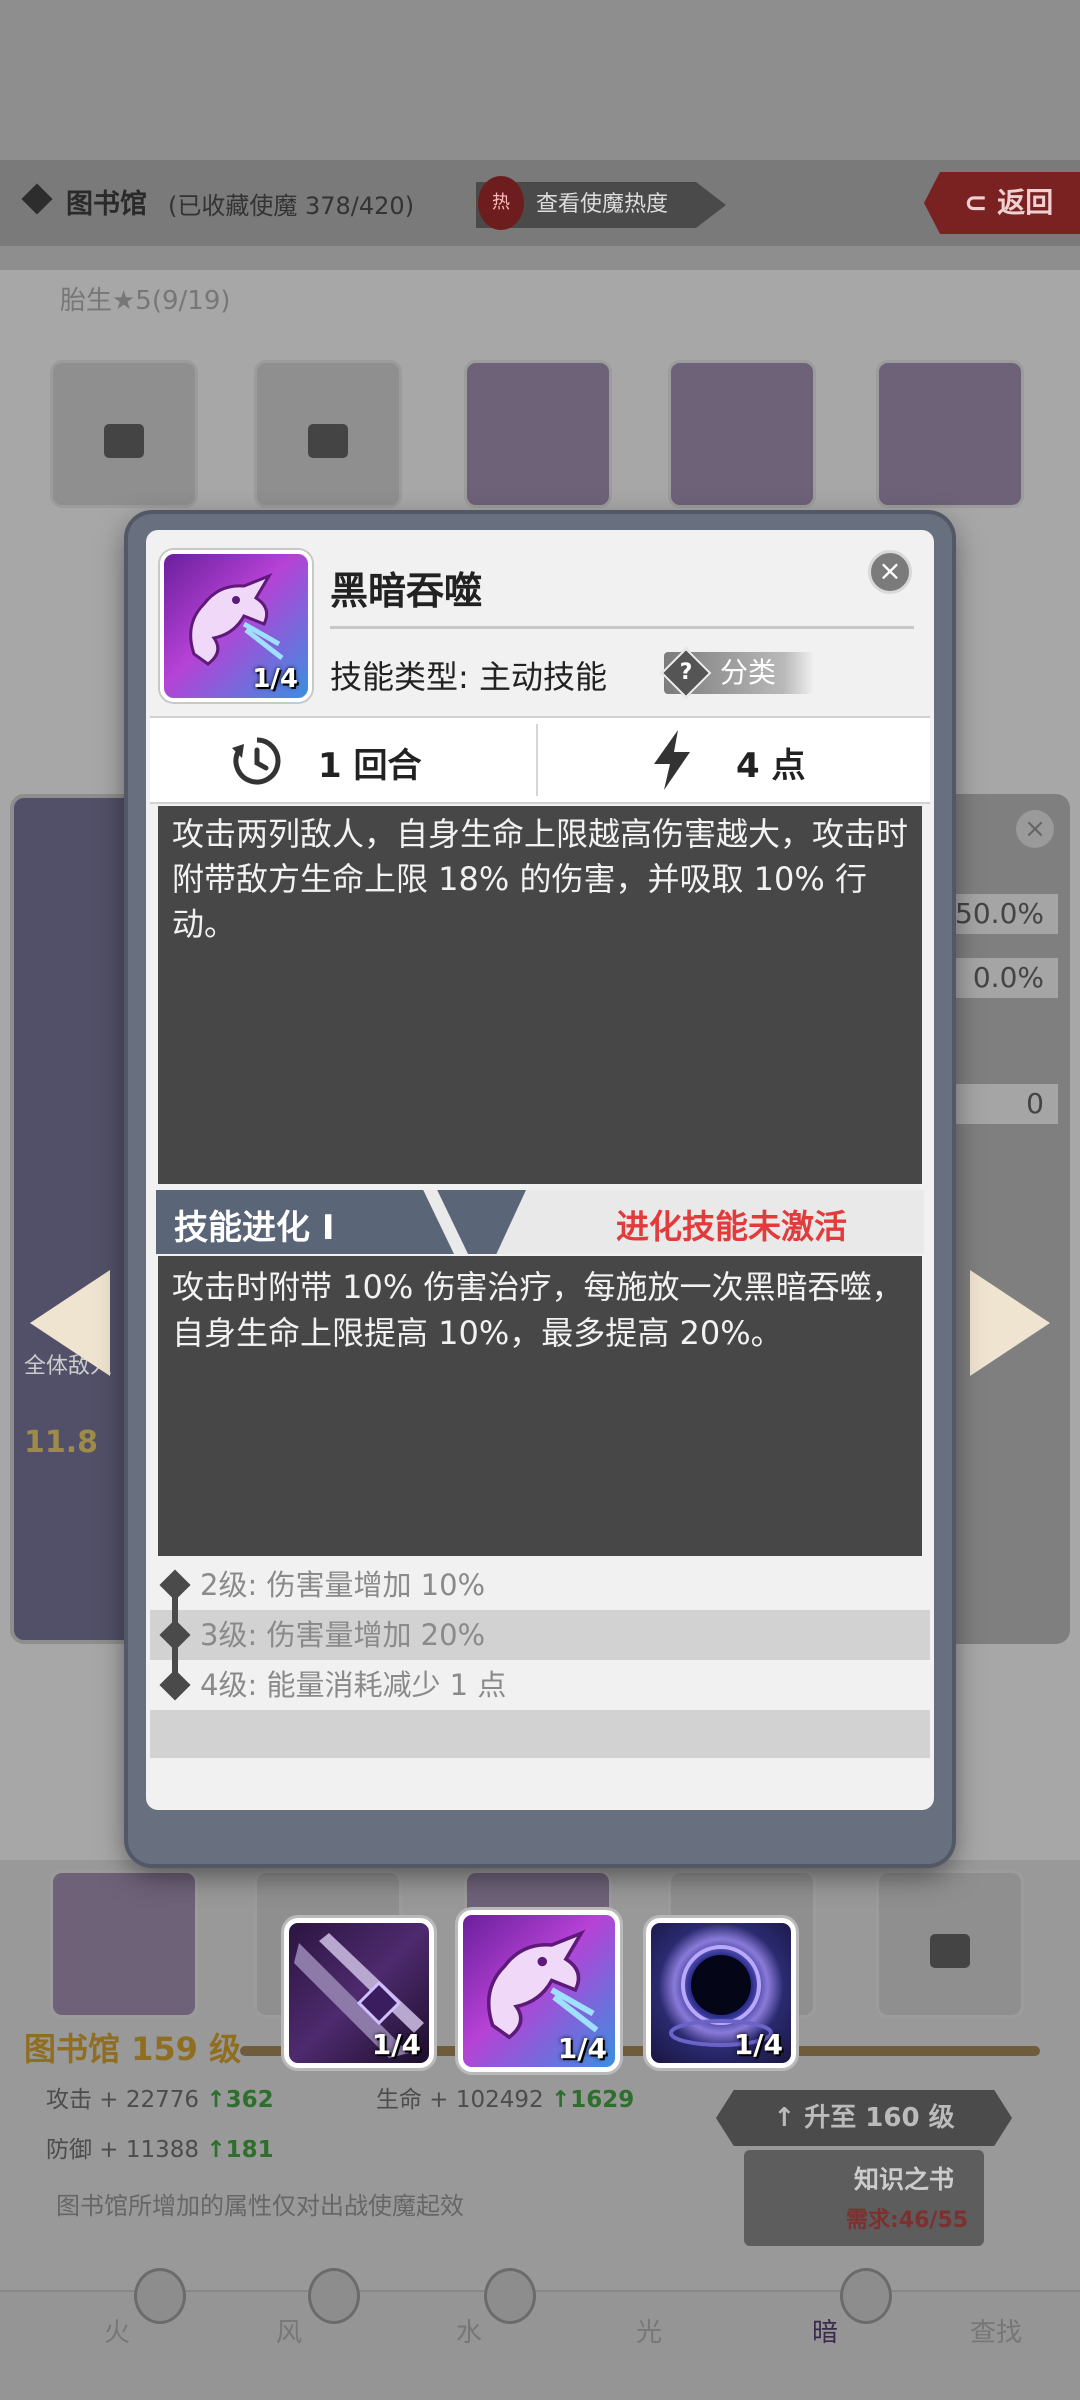  I want to click on tab-fire: 火, so click(117, 2330).